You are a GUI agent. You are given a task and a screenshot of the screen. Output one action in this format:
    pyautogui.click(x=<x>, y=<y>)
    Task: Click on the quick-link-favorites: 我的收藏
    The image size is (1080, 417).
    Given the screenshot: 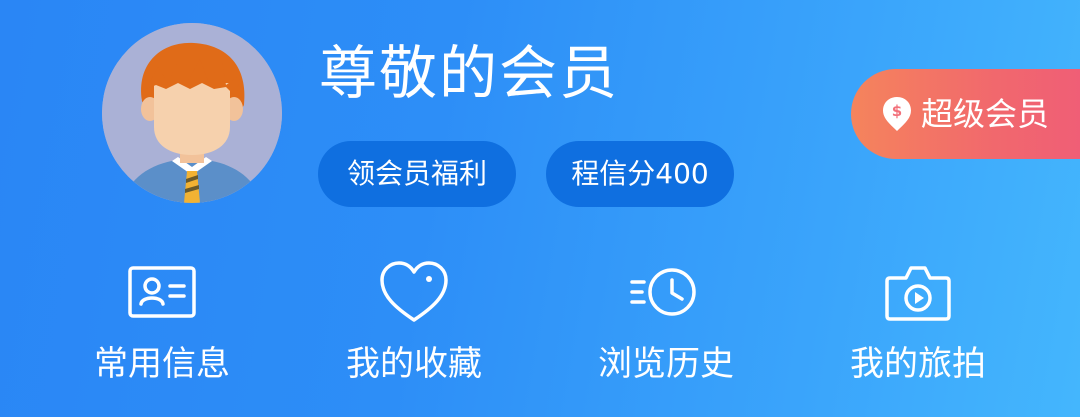 What is the action you would take?
    pyautogui.click(x=414, y=323)
    